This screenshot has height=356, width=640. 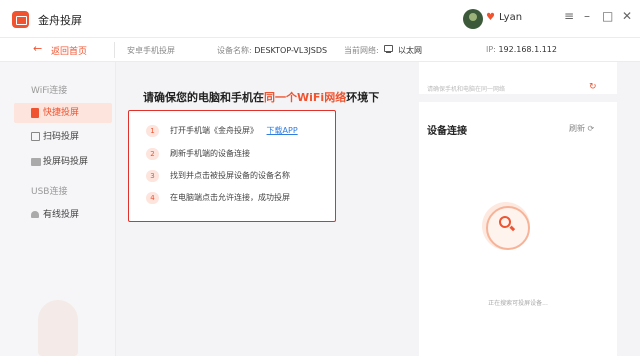 What do you see at coordinates (152, 154) in the screenshot?
I see `step-number: 2` at bounding box center [152, 154].